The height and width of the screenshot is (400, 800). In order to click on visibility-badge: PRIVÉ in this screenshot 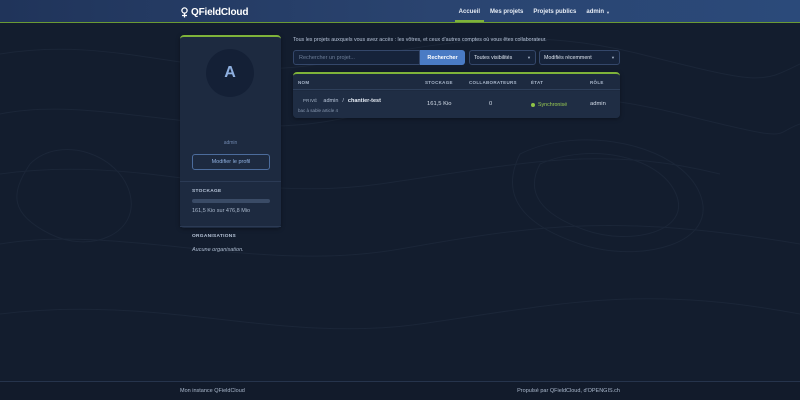, I will do `click(310, 100)`.